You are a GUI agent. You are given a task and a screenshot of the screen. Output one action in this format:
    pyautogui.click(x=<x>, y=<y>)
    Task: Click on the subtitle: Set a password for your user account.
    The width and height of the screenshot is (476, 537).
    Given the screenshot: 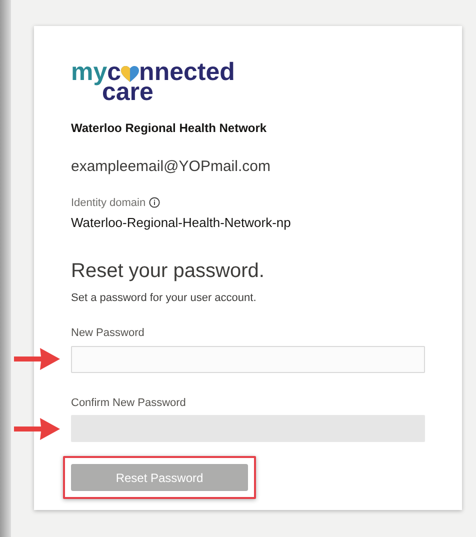 What is the action you would take?
    pyautogui.click(x=164, y=298)
    